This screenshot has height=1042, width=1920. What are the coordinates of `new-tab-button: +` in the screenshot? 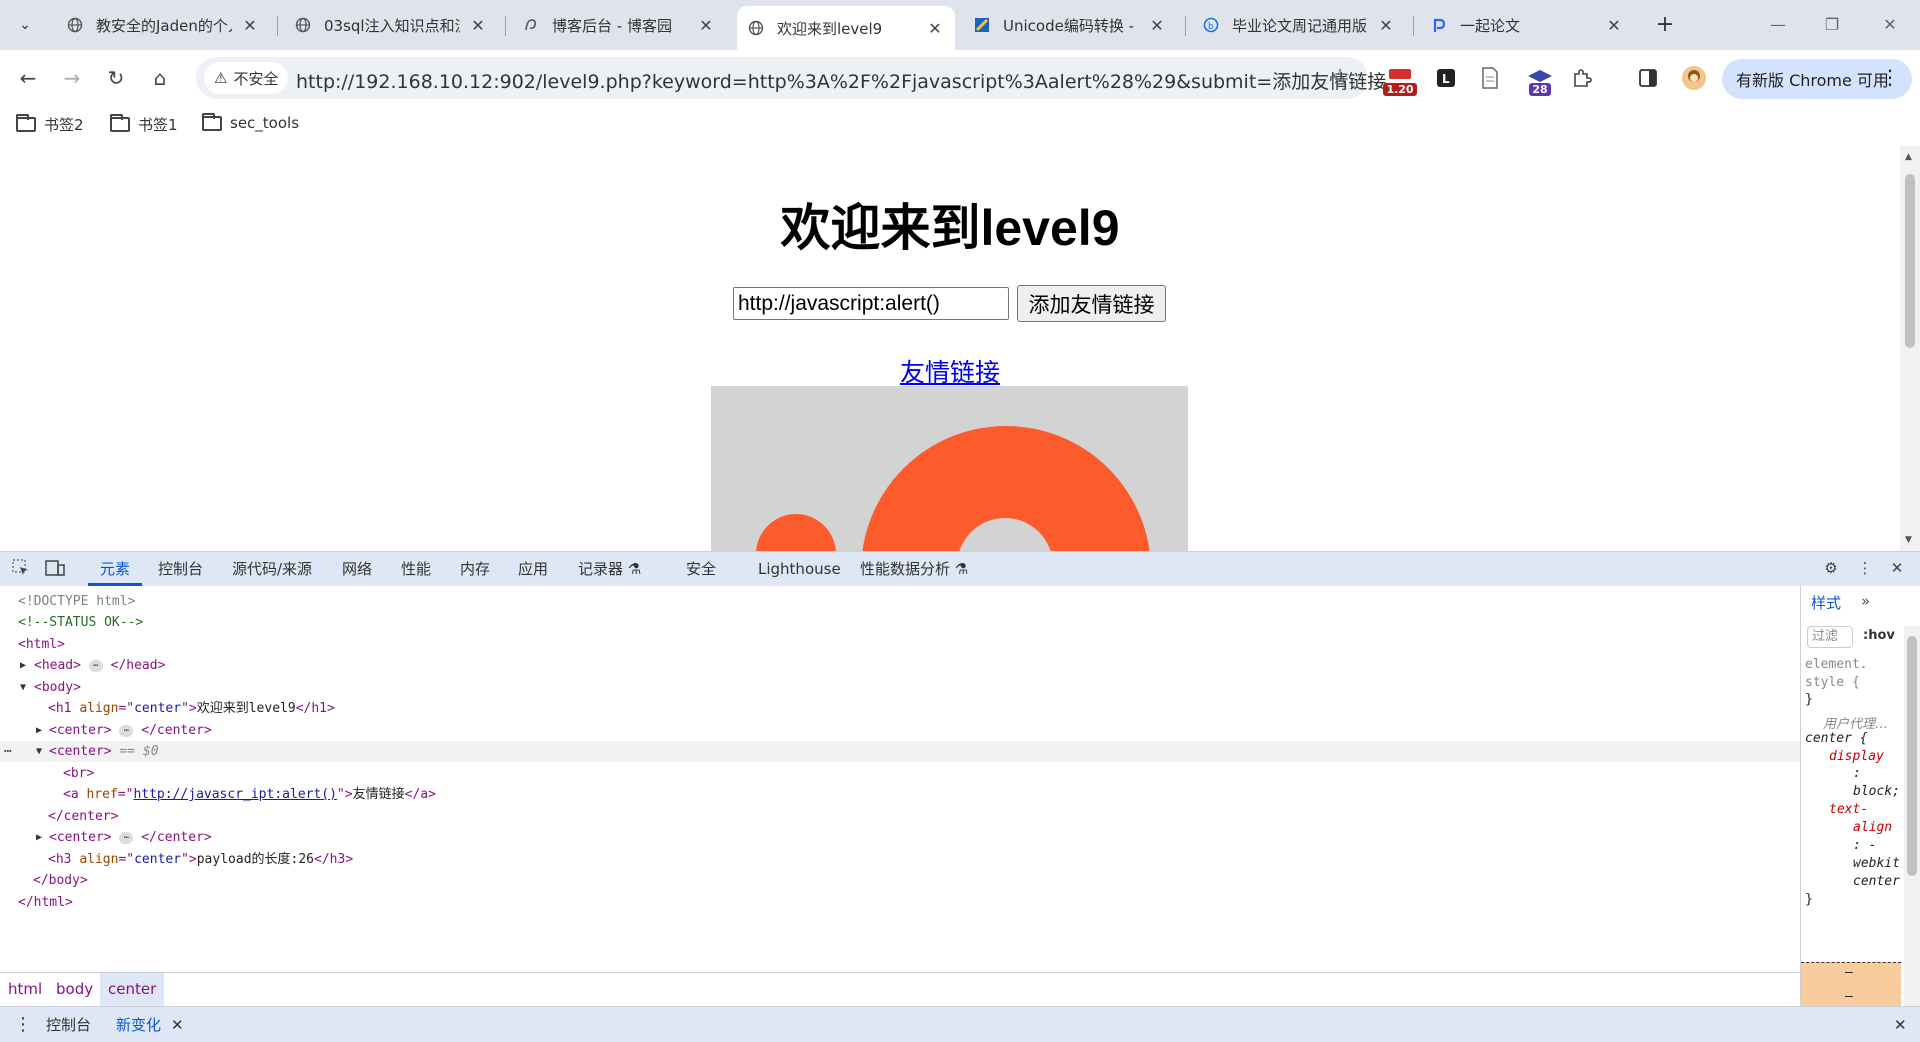 It's located at (1665, 25).